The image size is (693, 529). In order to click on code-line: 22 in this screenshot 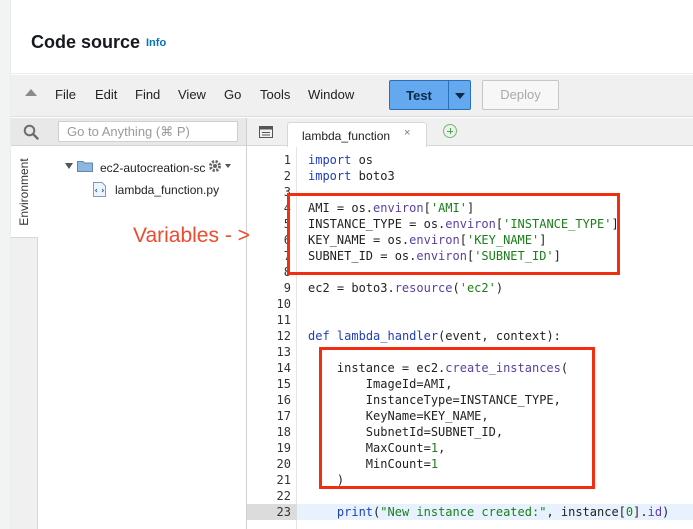, I will do `click(470, 496)`.